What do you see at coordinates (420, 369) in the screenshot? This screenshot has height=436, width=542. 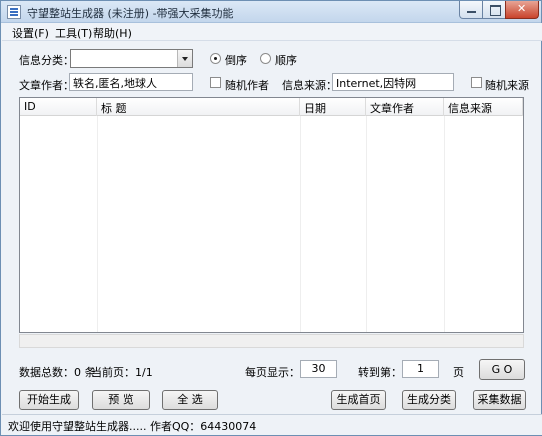 I see `goto-page-input: 1` at bounding box center [420, 369].